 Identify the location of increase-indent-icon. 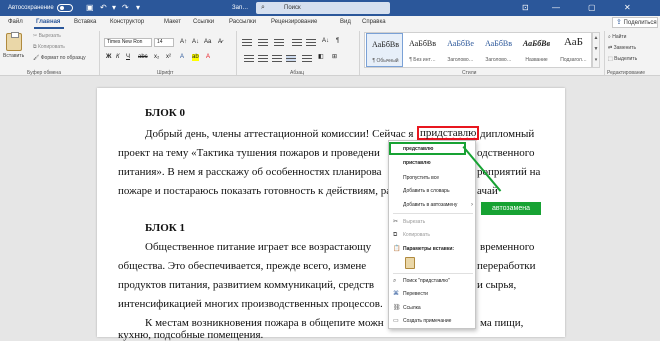
(311, 42).